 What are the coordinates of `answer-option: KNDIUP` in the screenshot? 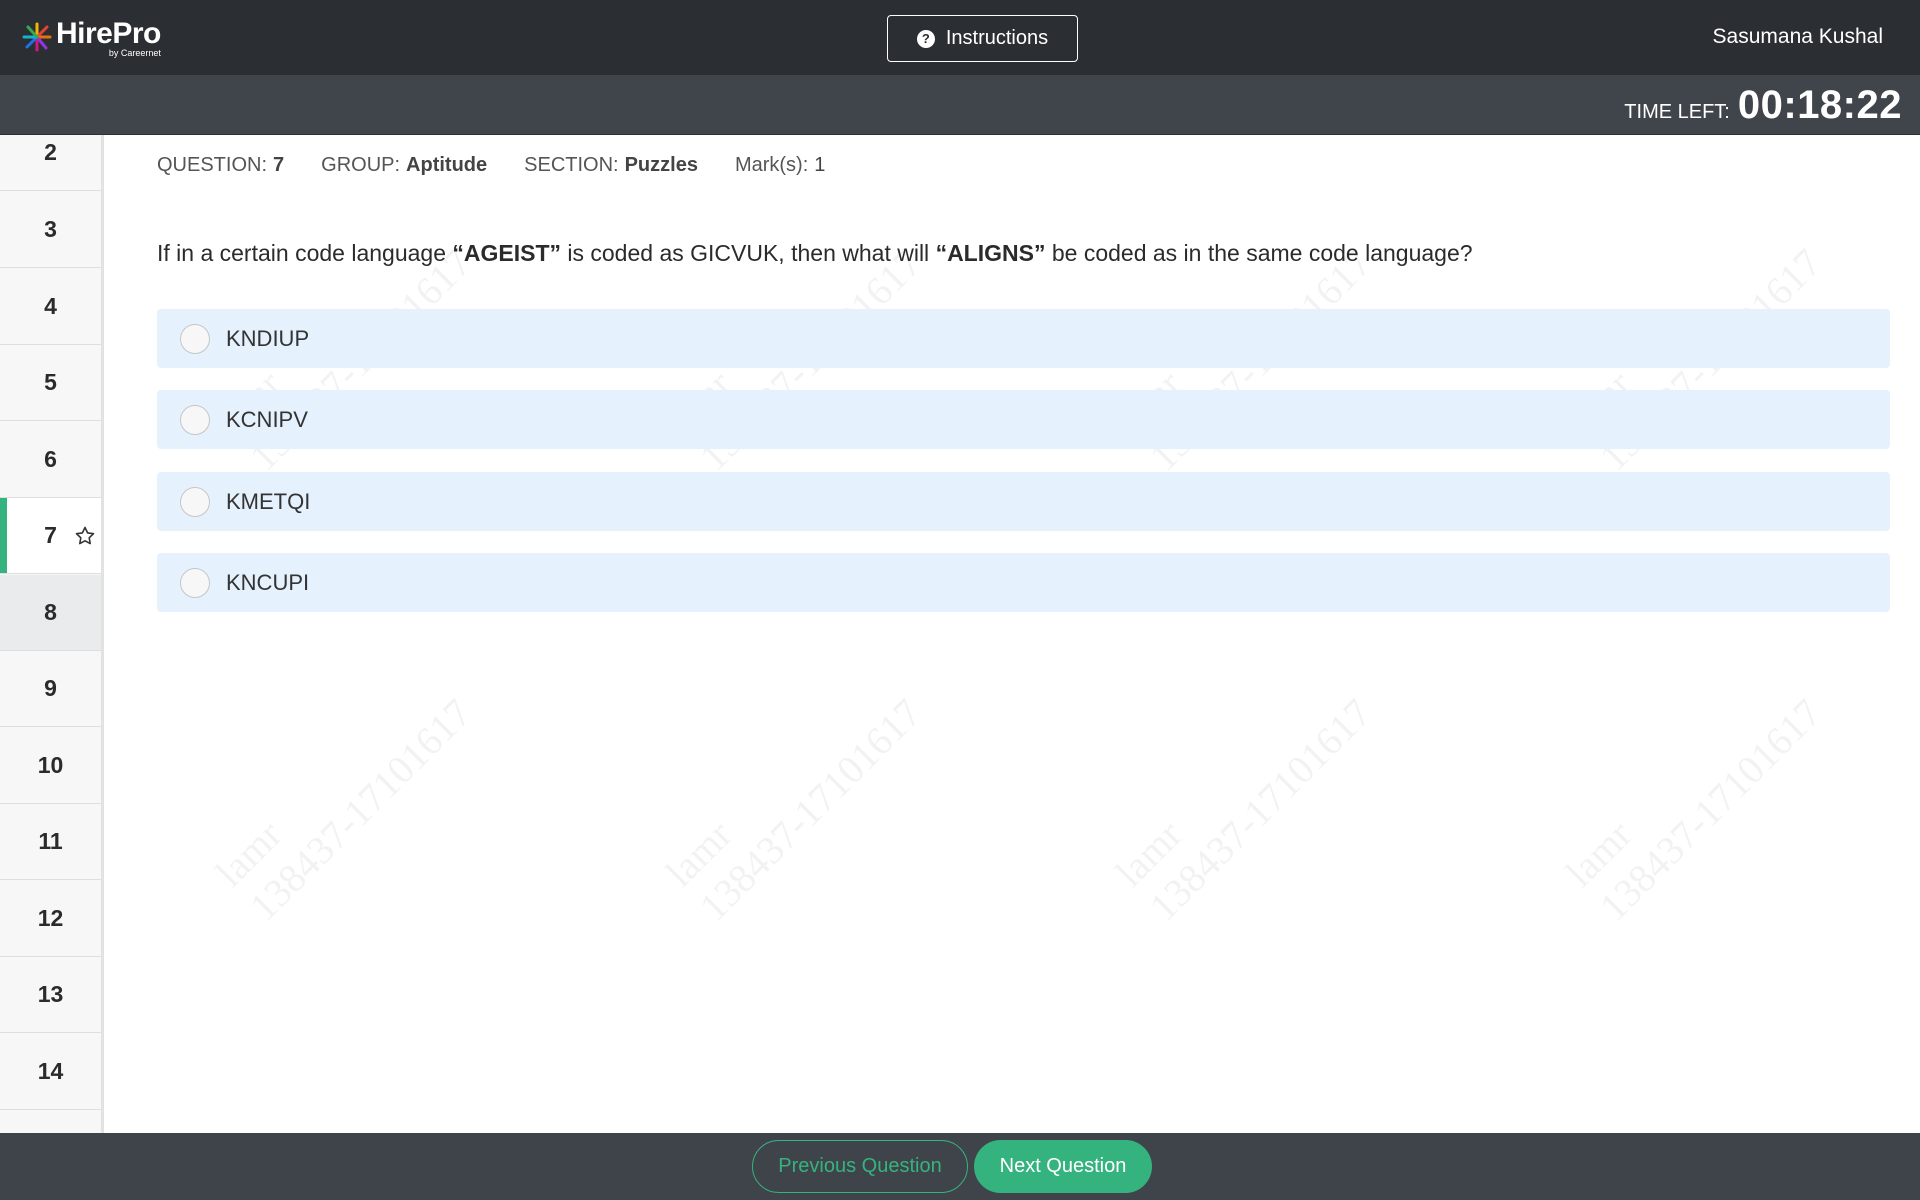 It's located at (1023, 338).